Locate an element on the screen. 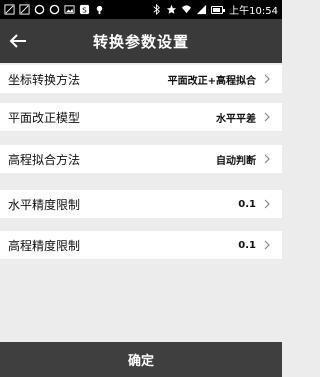  status-right-icons: 上午10:54 is located at coordinates (214, 9).